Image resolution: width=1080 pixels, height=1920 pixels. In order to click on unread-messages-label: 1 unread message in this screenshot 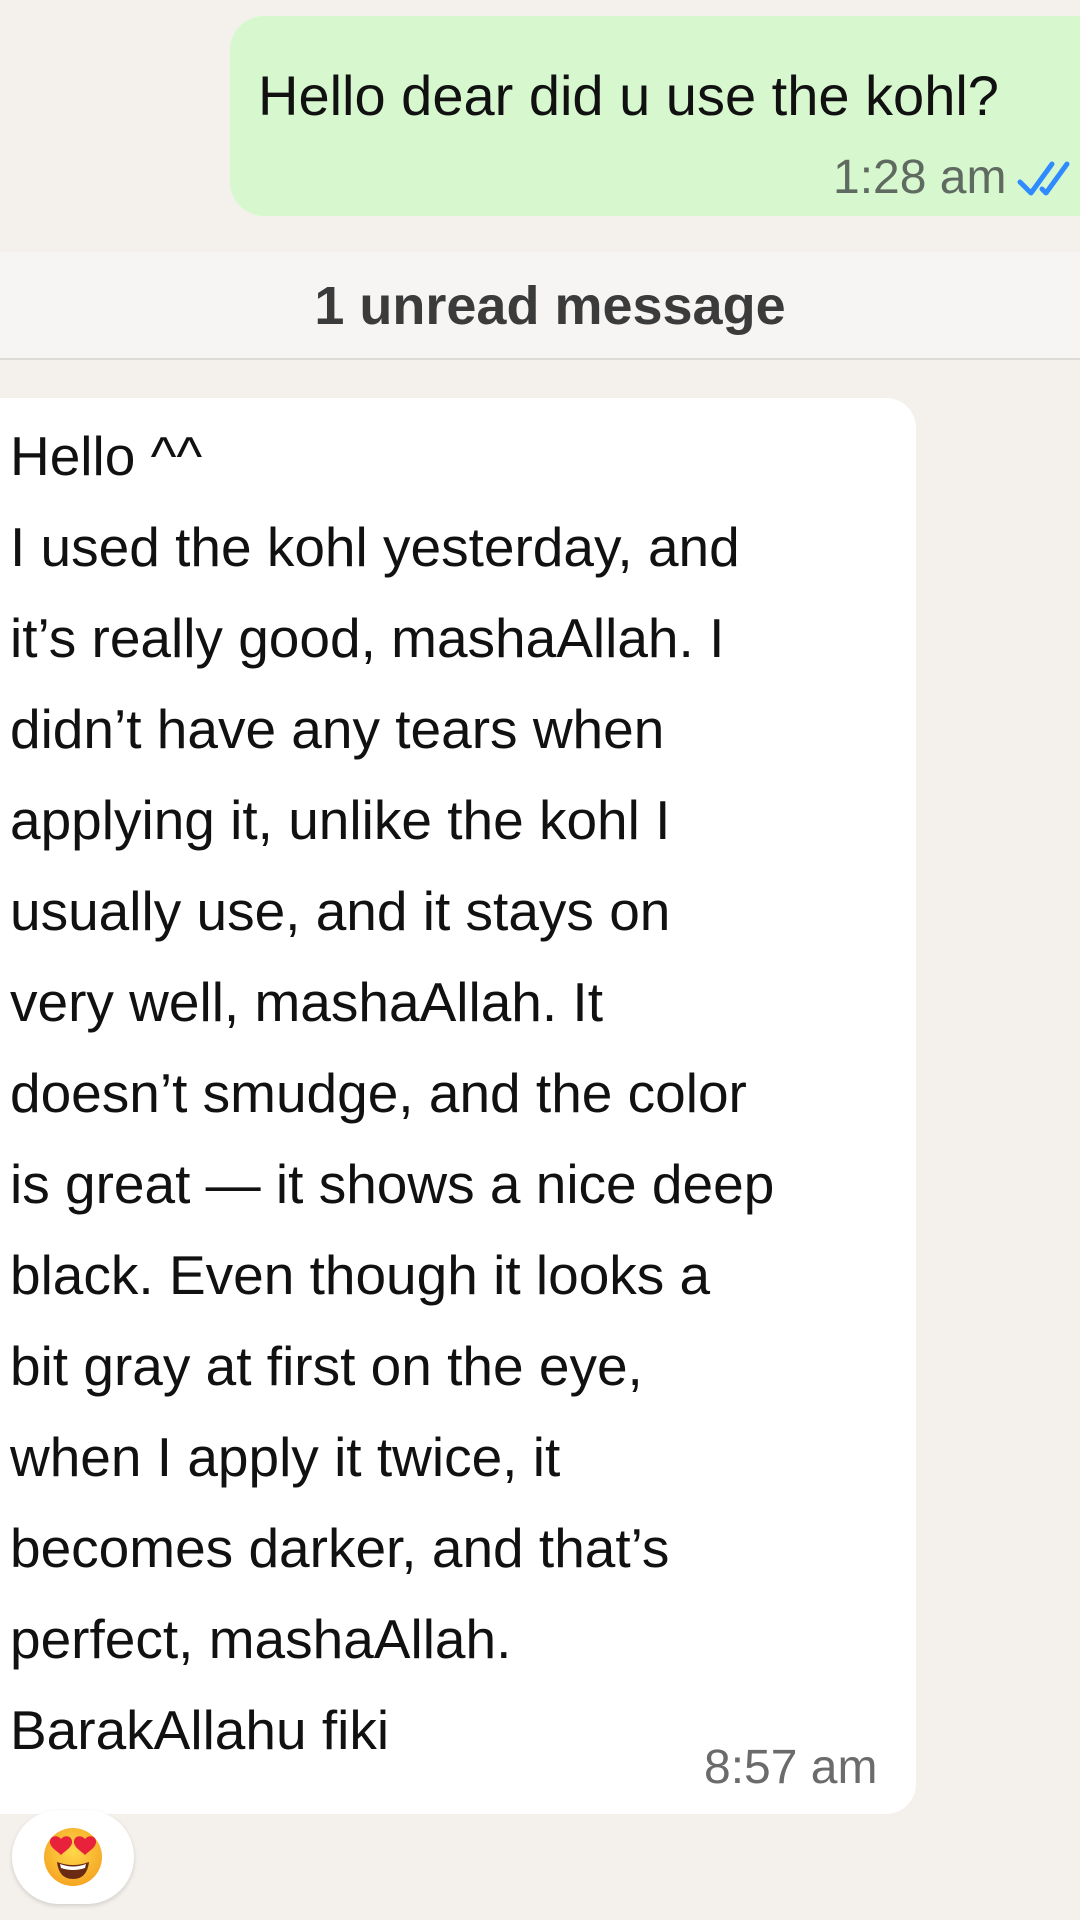, I will do `click(550, 306)`.